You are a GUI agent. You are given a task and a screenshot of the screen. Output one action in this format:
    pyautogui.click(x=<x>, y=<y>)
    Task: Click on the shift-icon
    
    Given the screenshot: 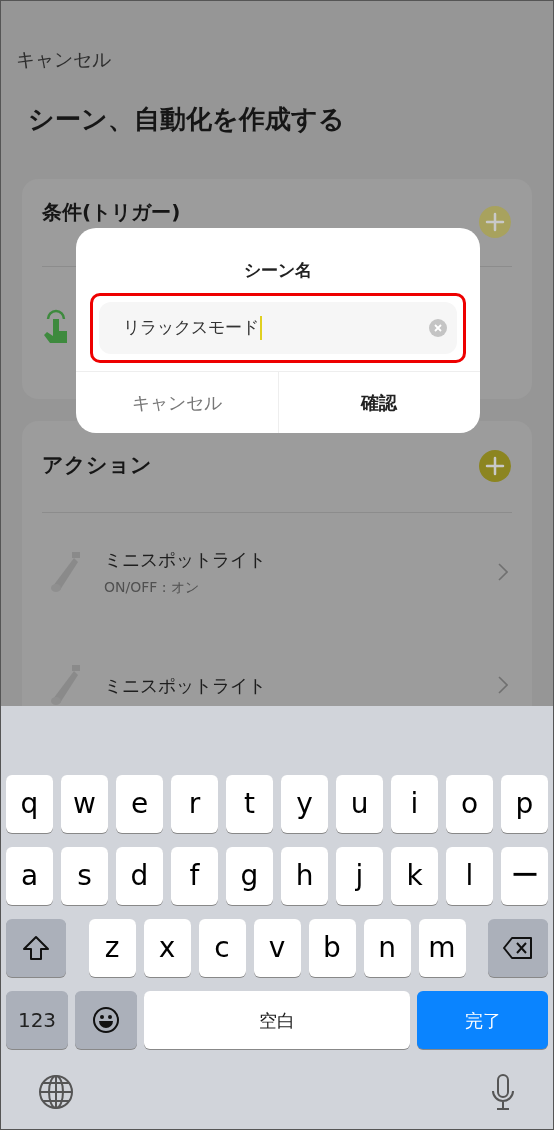 What is the action you would take?
    pyautogui.click(x=36, y=948)
    